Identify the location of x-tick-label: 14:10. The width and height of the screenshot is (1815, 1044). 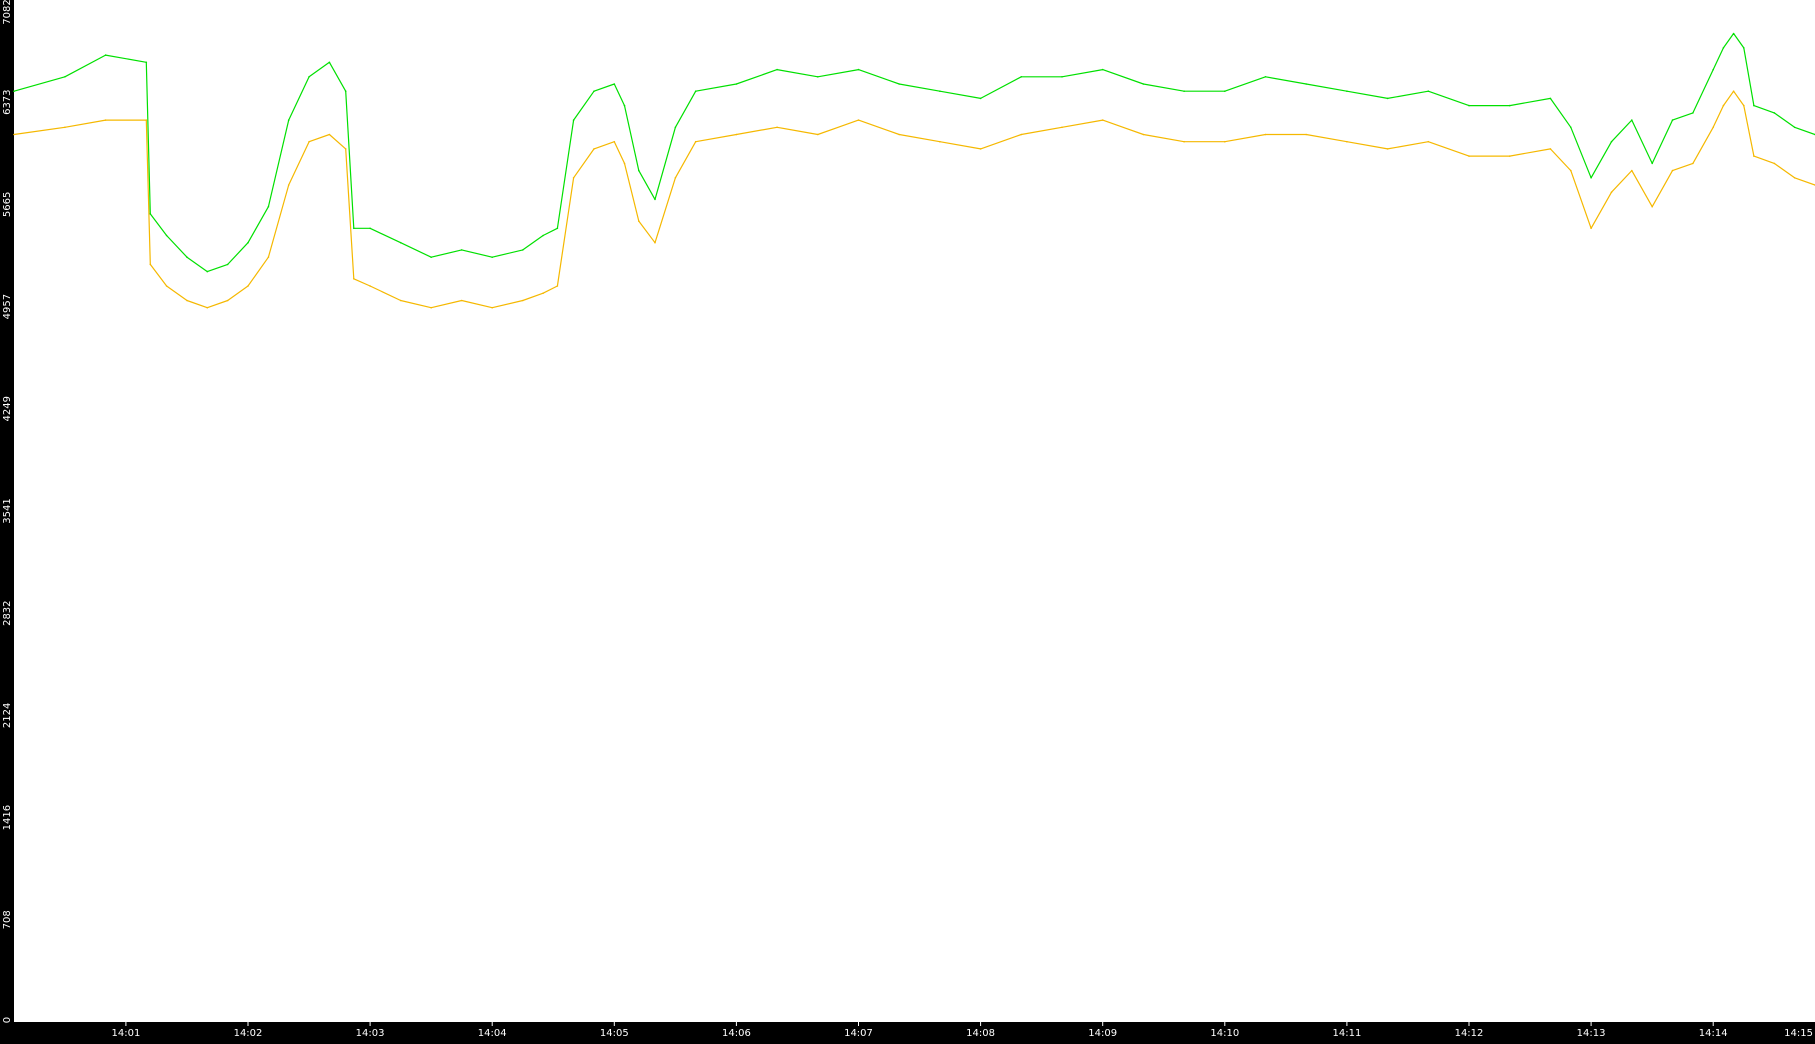
(1224, 1033).